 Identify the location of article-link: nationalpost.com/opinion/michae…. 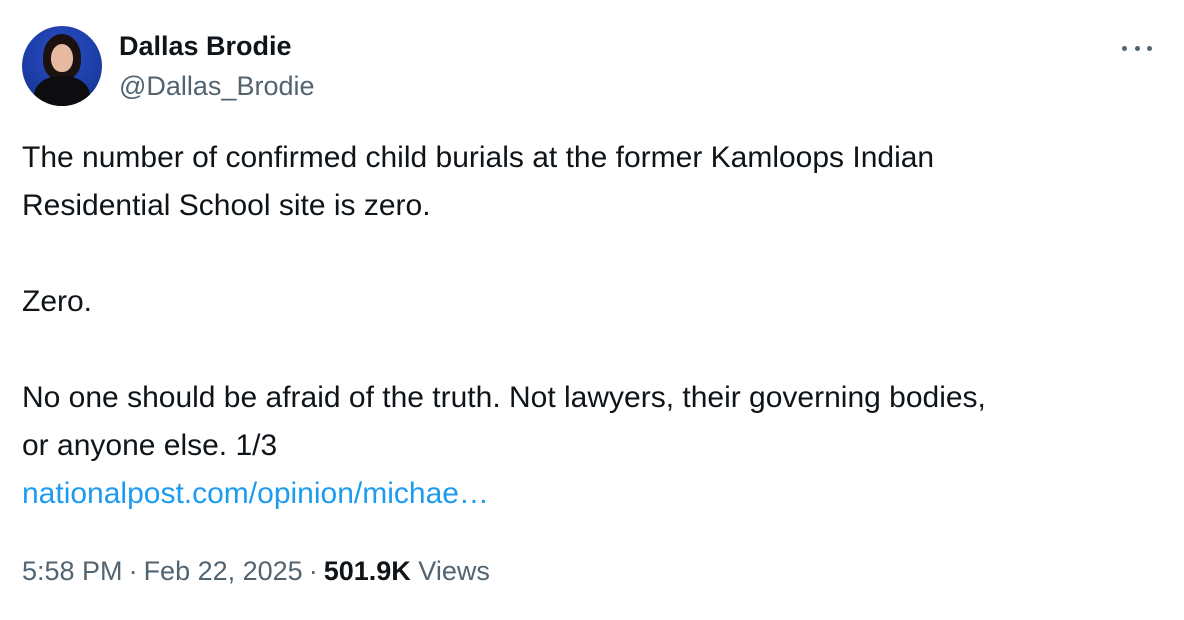
(255, 493).